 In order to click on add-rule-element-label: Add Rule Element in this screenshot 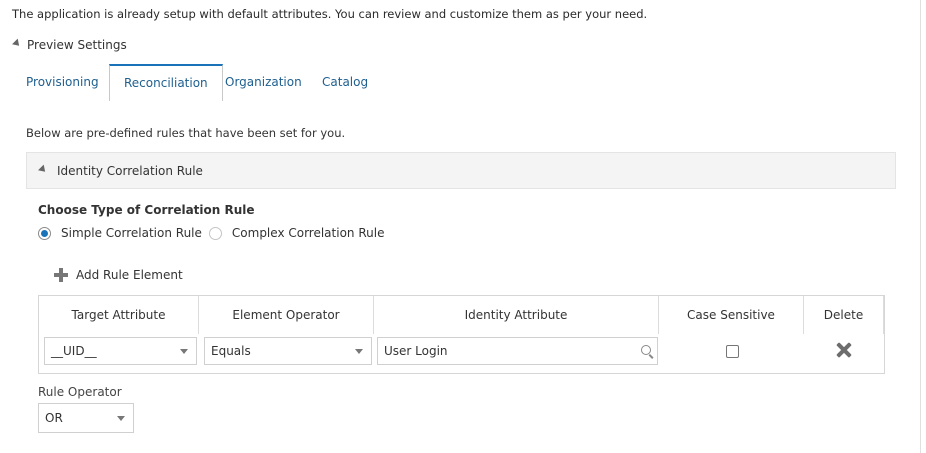, I will do `click(129, 275)`.